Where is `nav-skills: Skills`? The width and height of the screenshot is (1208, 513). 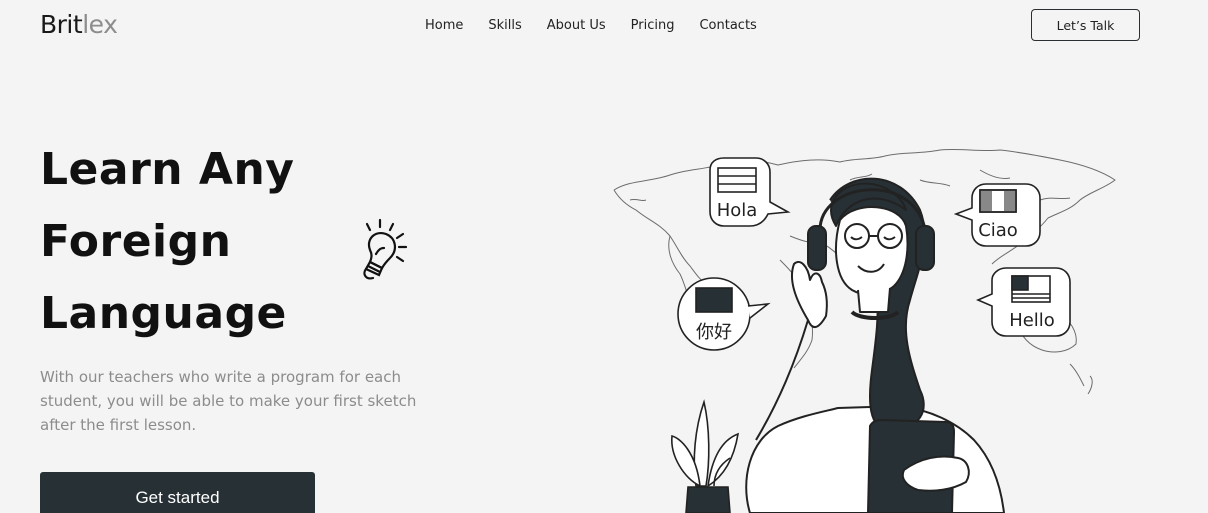 nav-skills: Skills is located at coordinates (504, 26).